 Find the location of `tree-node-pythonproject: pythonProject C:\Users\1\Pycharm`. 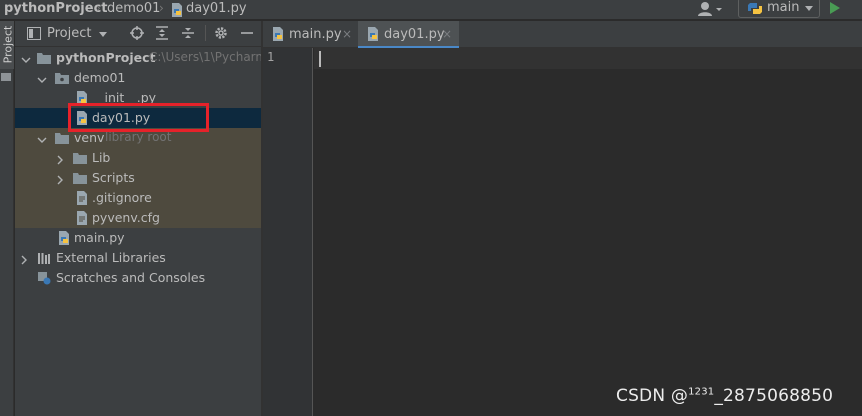

tree-node-pythonproject: pythonProject C:\Users\1\Pycharm is located at coordinates (141, 58).